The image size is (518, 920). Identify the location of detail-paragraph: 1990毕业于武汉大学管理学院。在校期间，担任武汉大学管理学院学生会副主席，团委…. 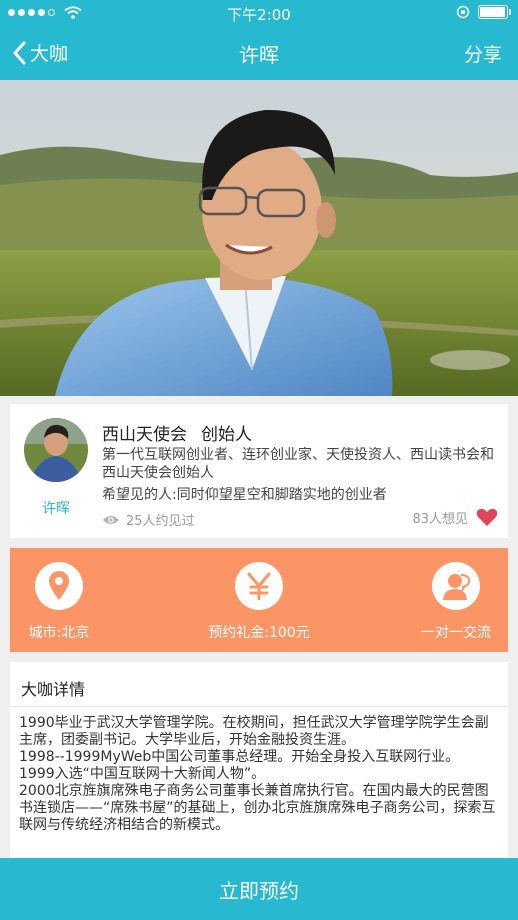
(254, 731).